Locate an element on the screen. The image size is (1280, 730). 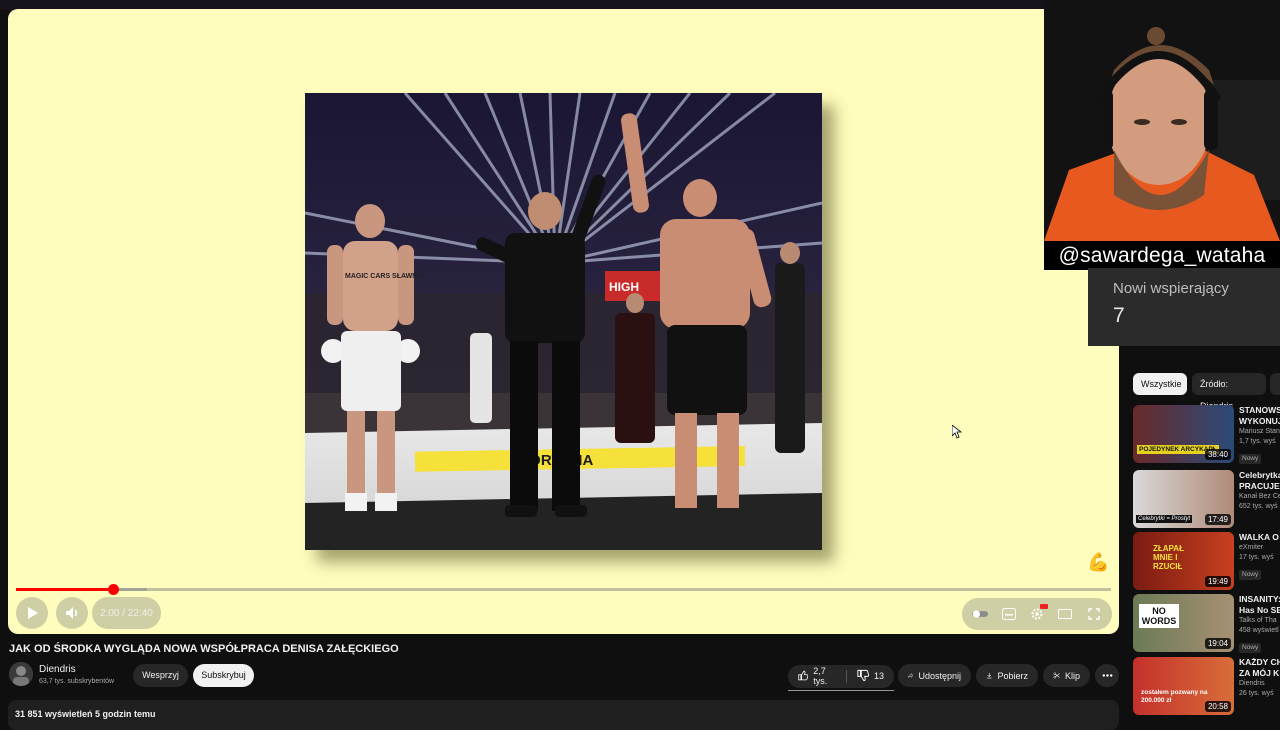
video-meta: WALKA O F eXmiter 17 tys. wyś Nowy is located at coordinates (1259, 556).